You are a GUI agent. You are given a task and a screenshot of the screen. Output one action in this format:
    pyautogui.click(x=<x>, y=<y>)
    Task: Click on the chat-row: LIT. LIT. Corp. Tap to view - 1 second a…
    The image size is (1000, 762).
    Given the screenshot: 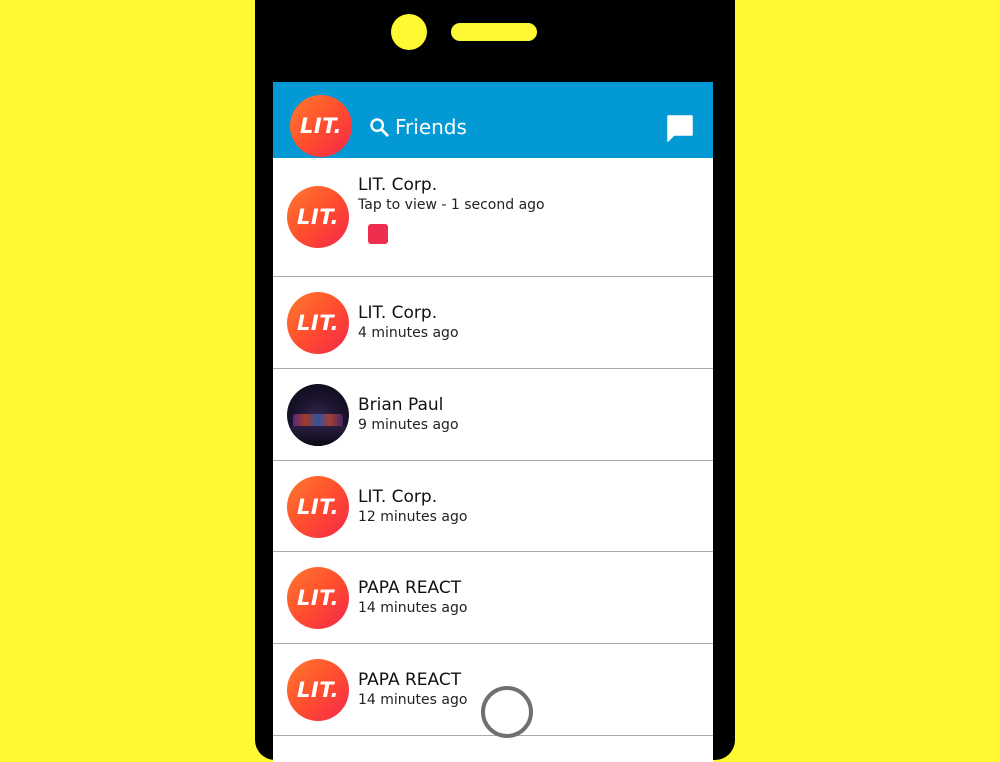 What is the action you would take?
    pyautogui.click(x=493, y=217)
    